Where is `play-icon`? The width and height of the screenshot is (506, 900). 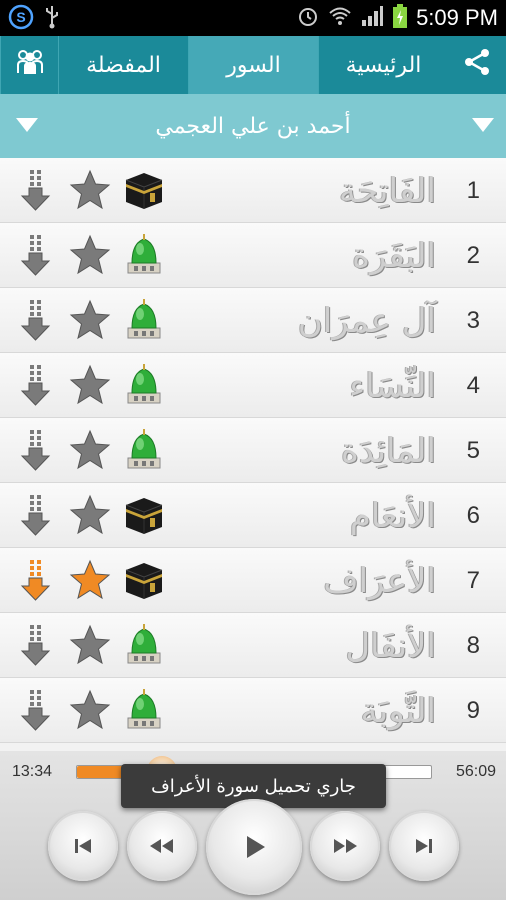 play-icon is located at coordinates (254, 847).